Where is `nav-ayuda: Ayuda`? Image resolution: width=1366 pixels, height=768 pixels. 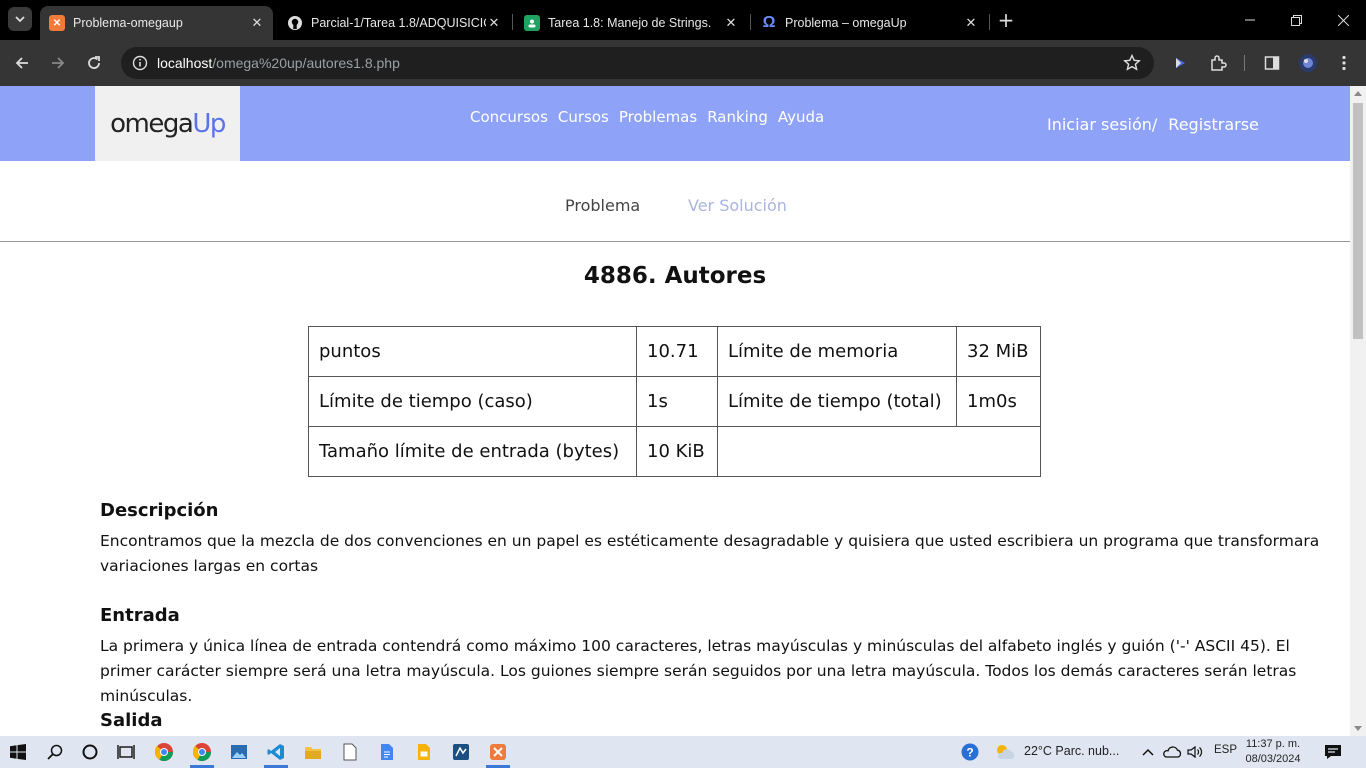
nav-ayuda: Ayuda is located at coordinates (801, 117).